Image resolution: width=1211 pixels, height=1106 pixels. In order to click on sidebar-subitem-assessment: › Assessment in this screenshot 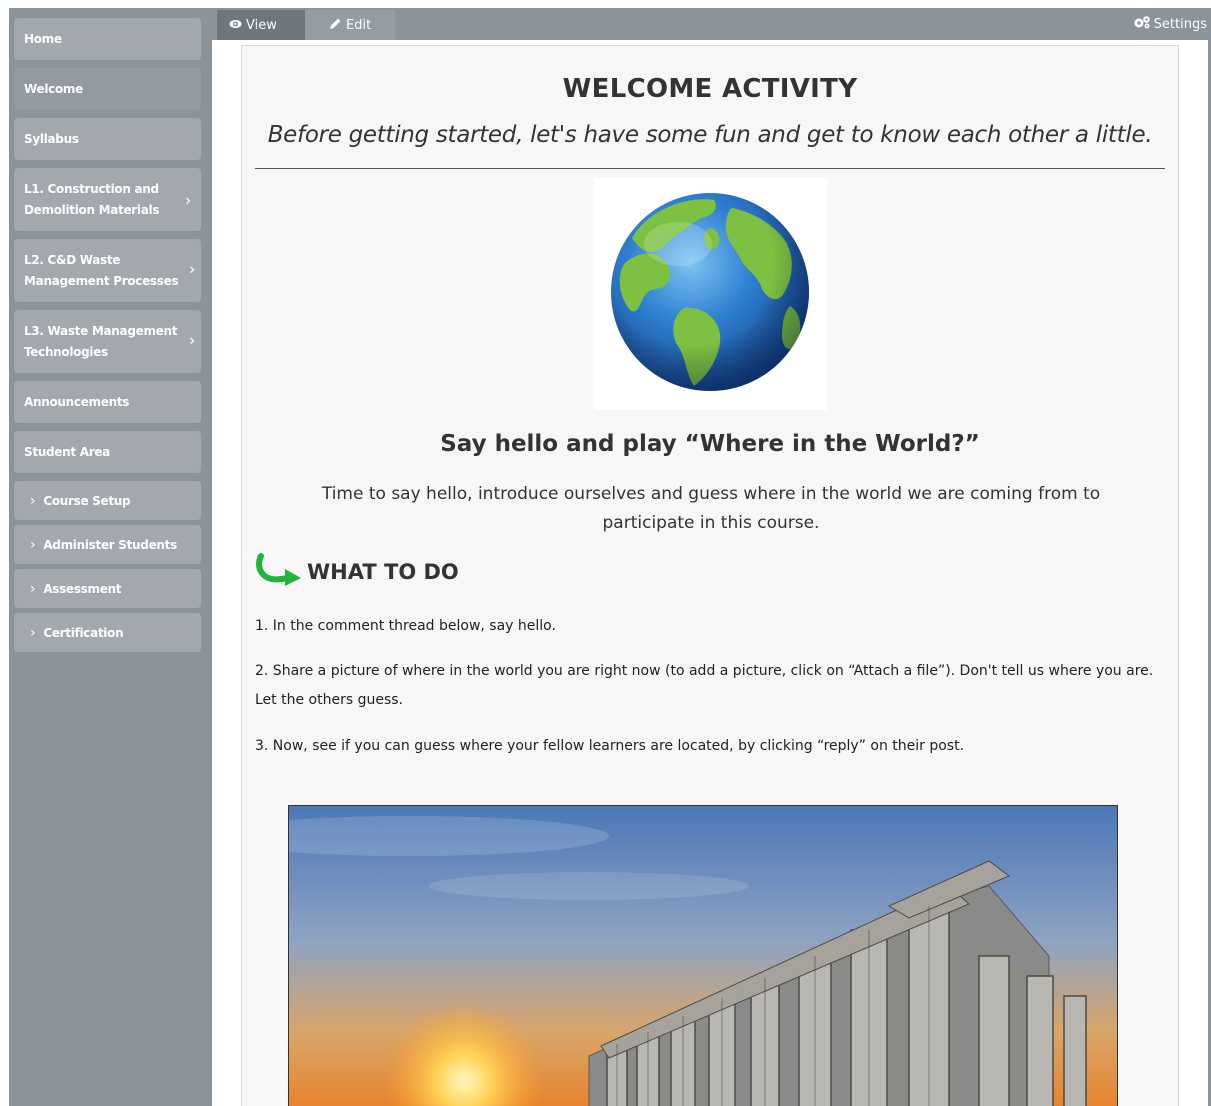, I will do `click(107, 588)`.